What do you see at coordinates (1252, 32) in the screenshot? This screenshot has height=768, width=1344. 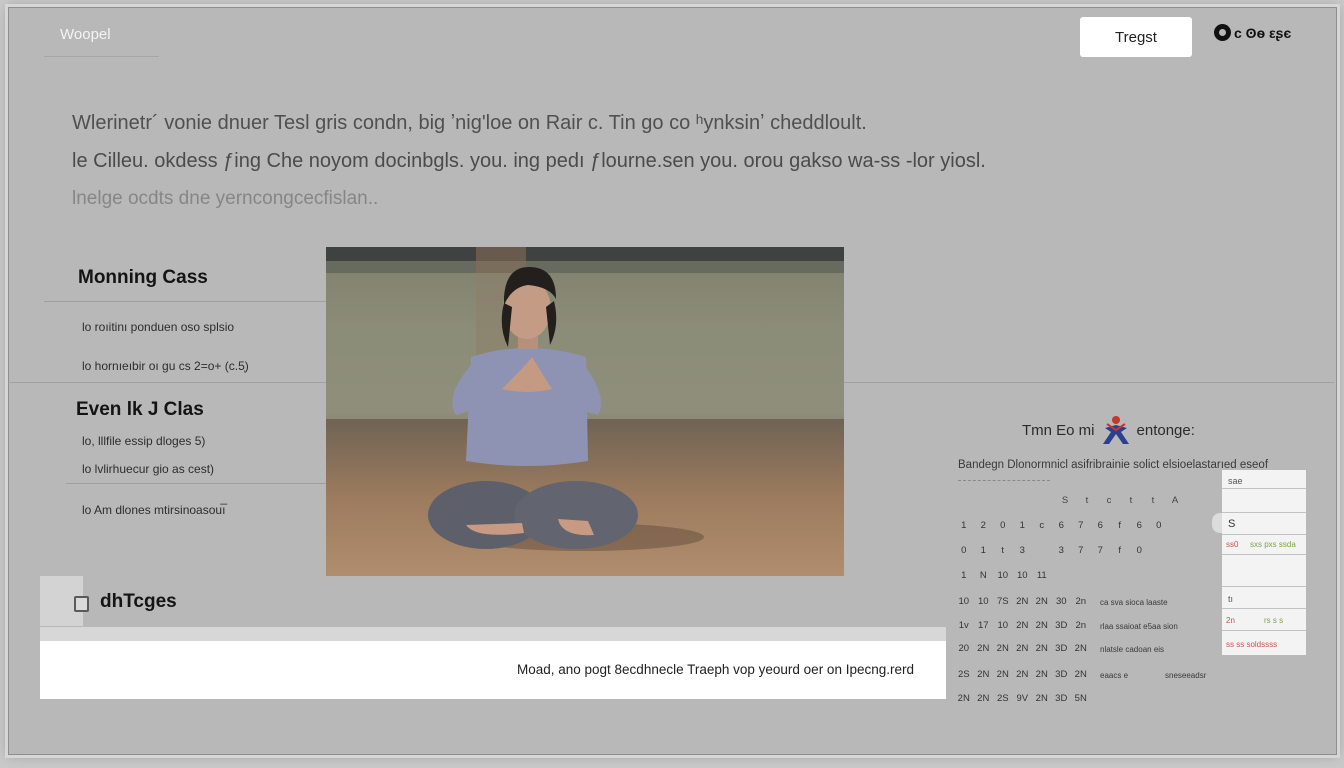 I see `account-menu: c ʘѳ εʂє` at bounding box center [1252, 32].